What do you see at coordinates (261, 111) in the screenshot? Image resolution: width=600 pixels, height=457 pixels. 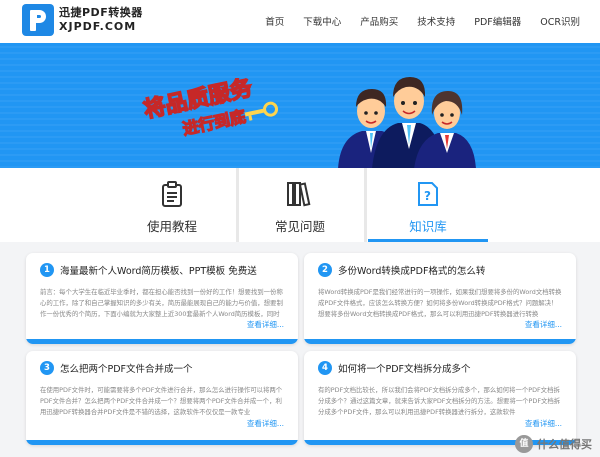 I see `key-icon` at bounding box center [261, 111].